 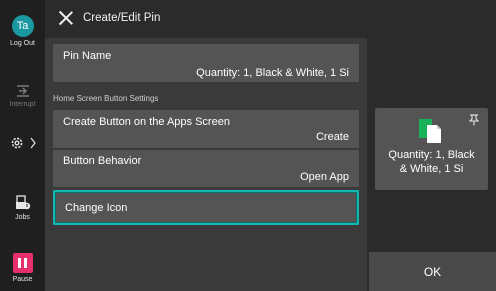 What do you see at coordinates (272, 73) in the screenshot?
I see `pin-name-value: Quantity: 1, Black & White, 1 Si` at bounding box center [272, 73].